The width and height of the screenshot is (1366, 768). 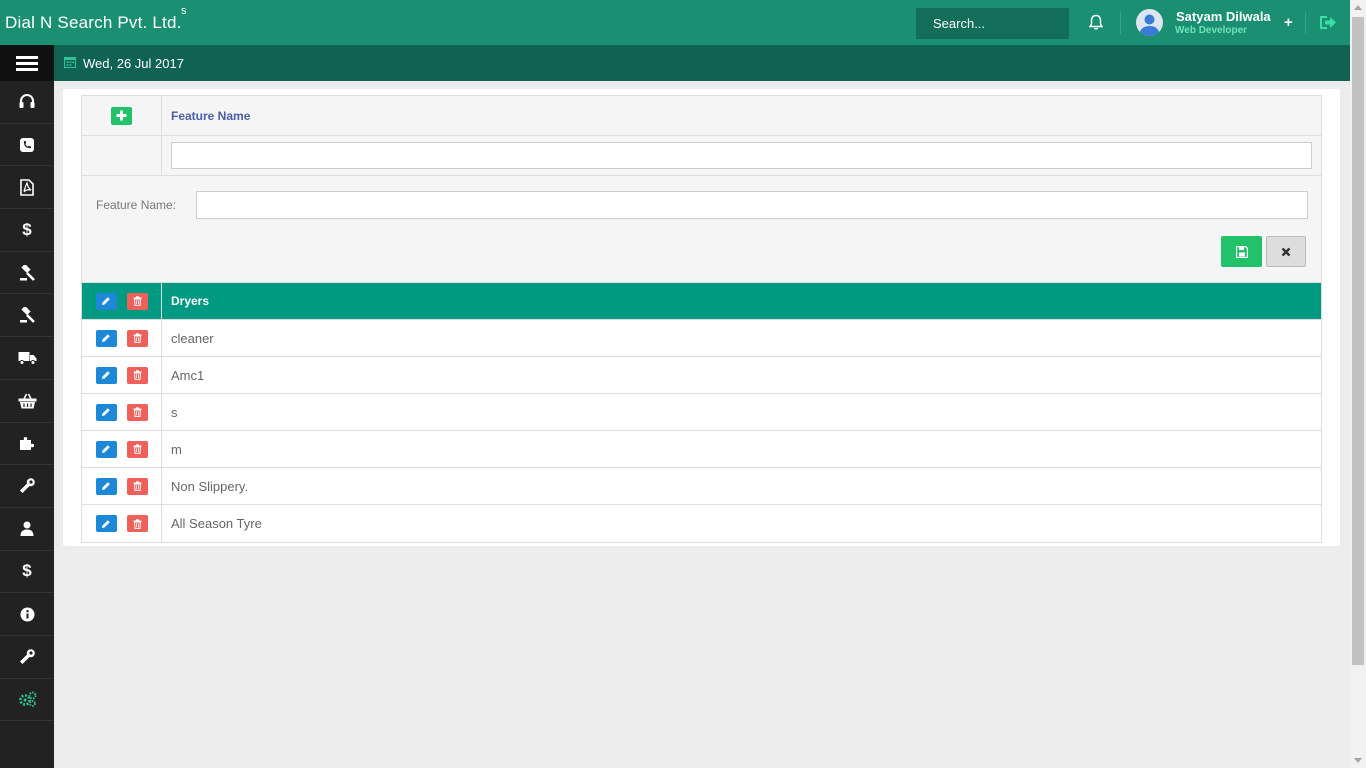 What do you see at coordinates (1358, 7) in the screenshot?
I see `scroll-up-arrow-icon` at bounding box center [1358, 7].